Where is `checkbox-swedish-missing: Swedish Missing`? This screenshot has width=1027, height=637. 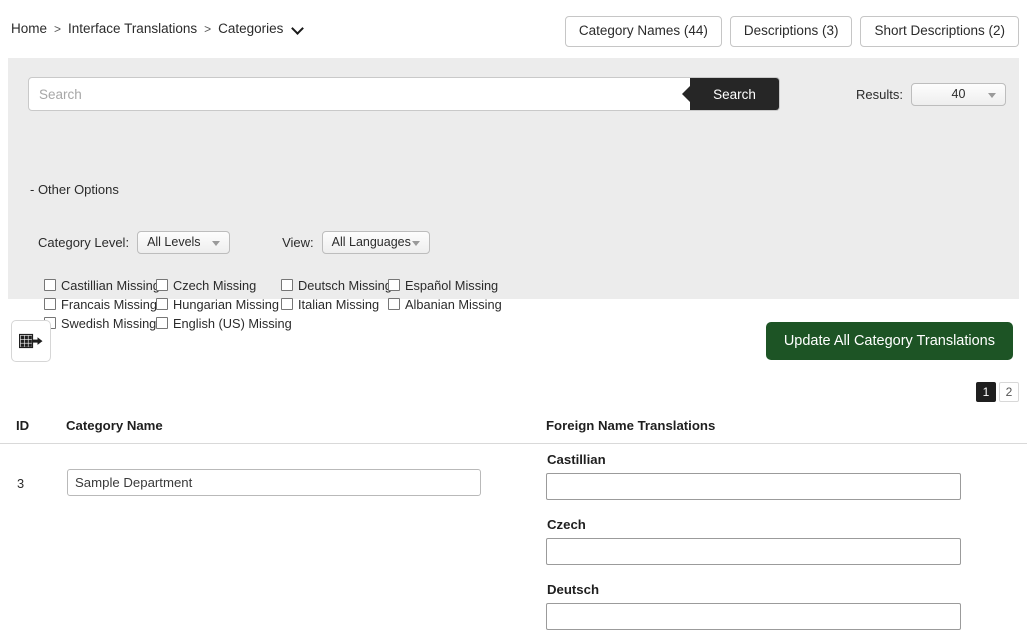
checkbox-swedish-missing: Swedish Missing is located at coordinates (100, 323).